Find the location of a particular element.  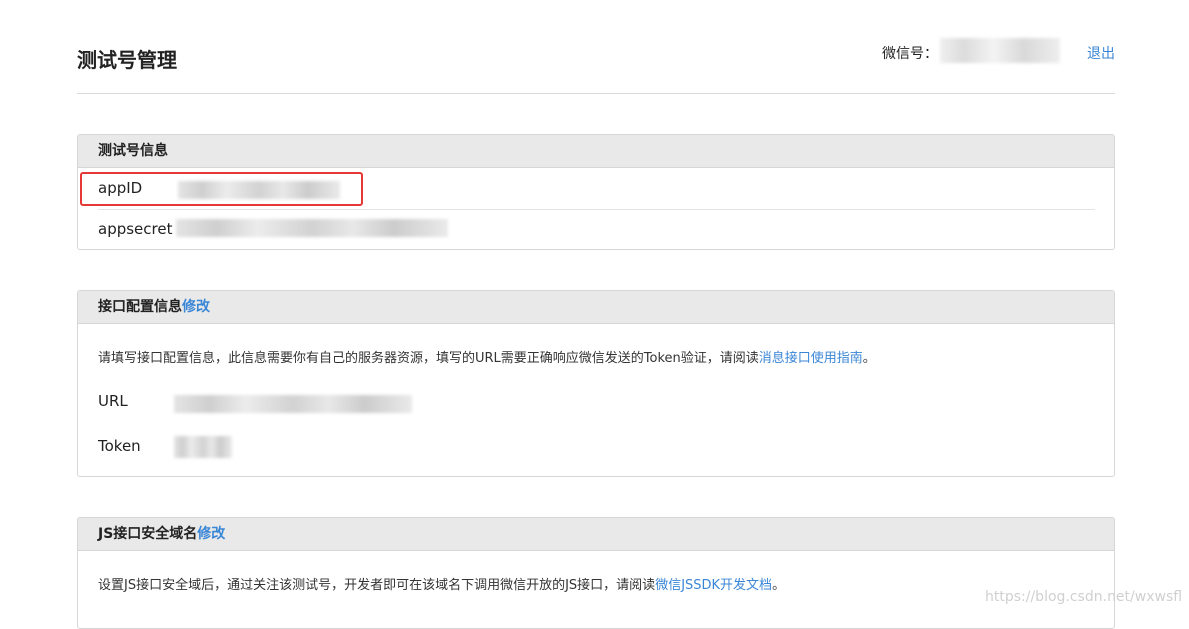

js-domain-header: JS接口安全域名修改 is located at coordinates (596, 534).